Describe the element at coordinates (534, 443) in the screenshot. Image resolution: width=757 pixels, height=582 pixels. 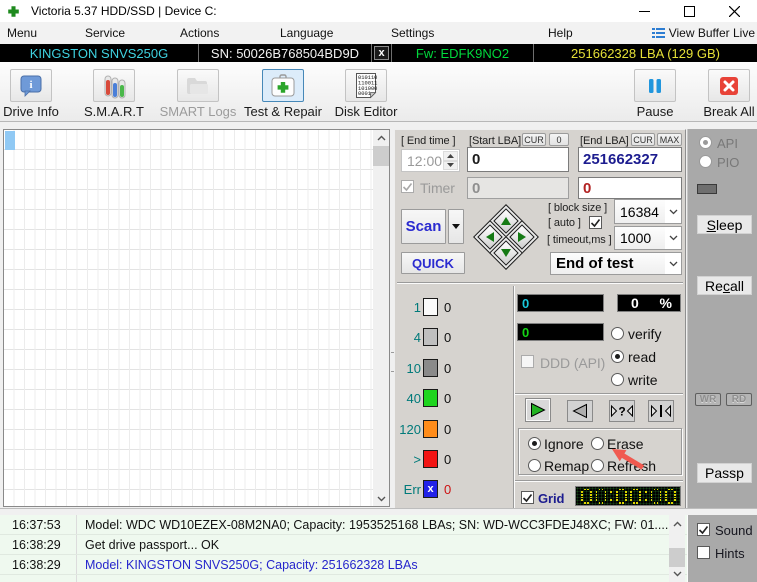
I see `ignore-radio` at that location.